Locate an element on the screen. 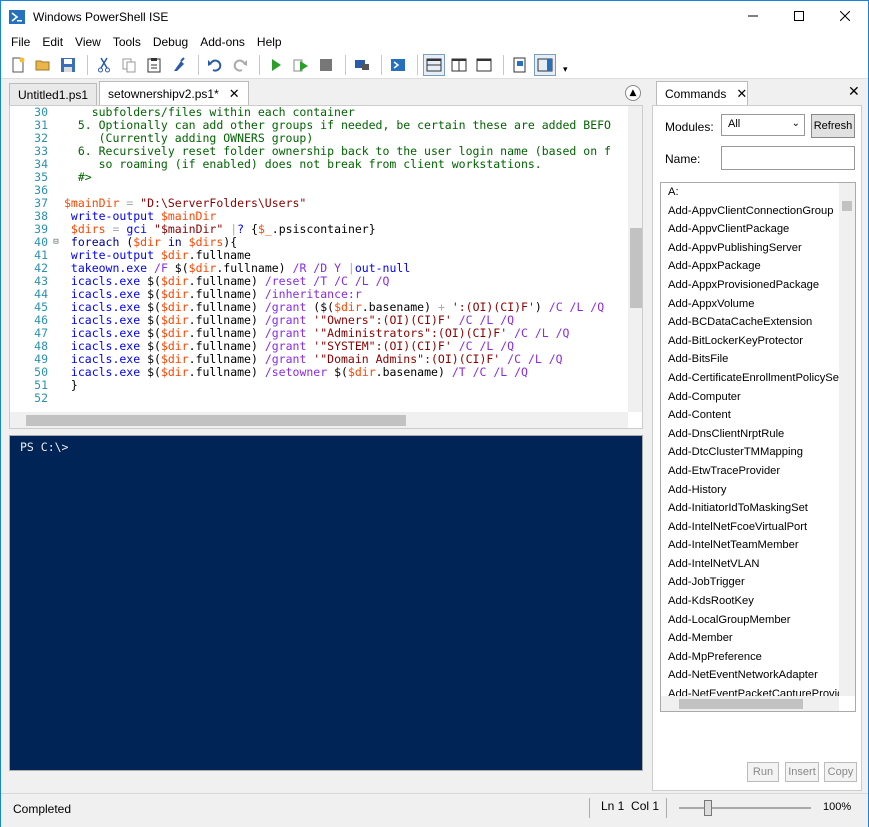 Image resolution: width=869 pixels, height=827 pixels. show-commands-addon-button is located at coordinates (545, 64).